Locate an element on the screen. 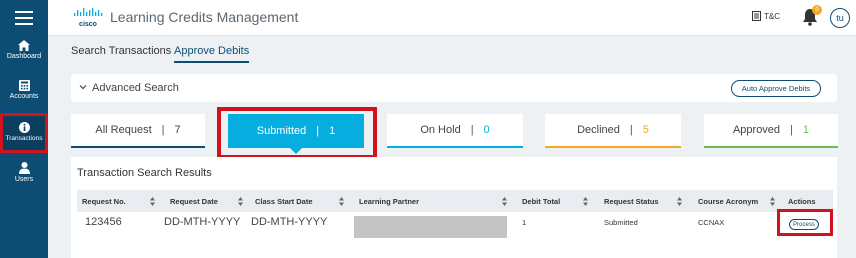  cell-request-no: 123456 is located at coordinates (103, 222).